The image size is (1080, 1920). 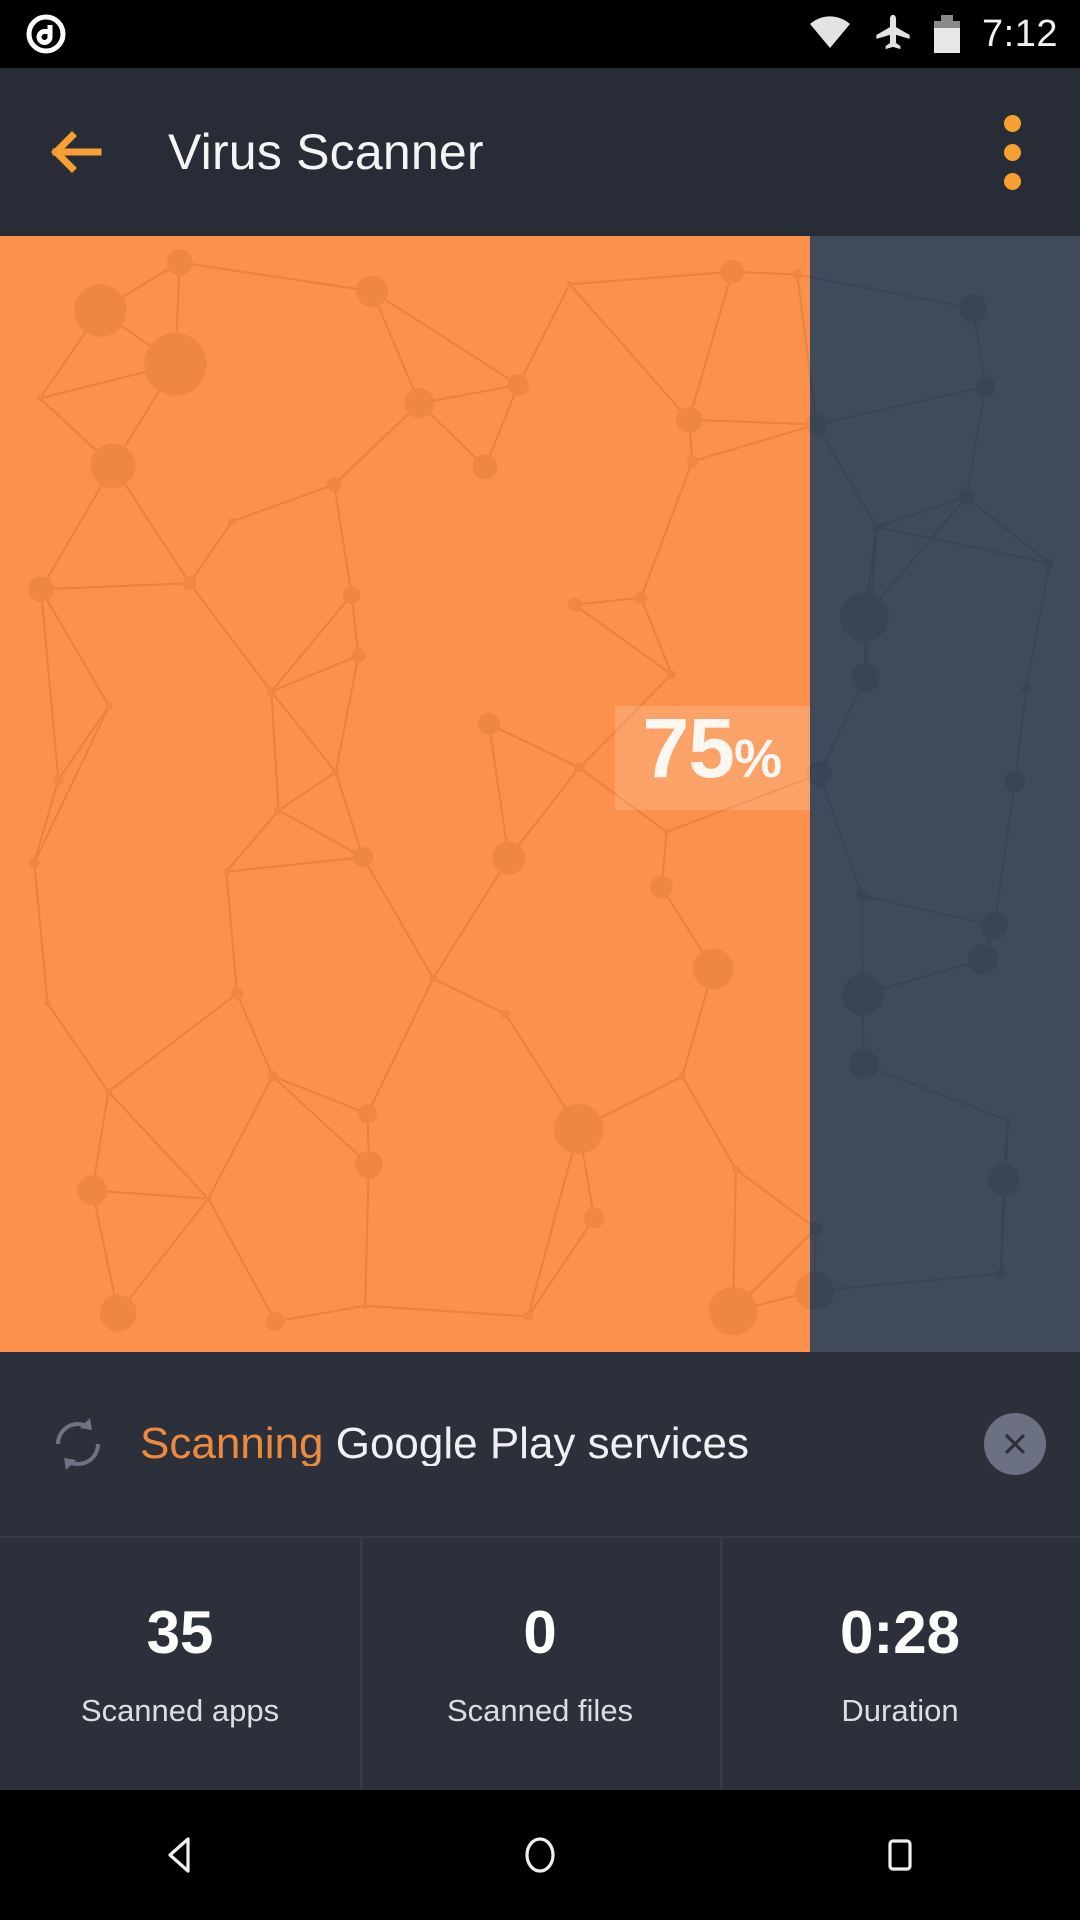 I want to click on progress-percent-sign: %, so click(x=757, y=759).